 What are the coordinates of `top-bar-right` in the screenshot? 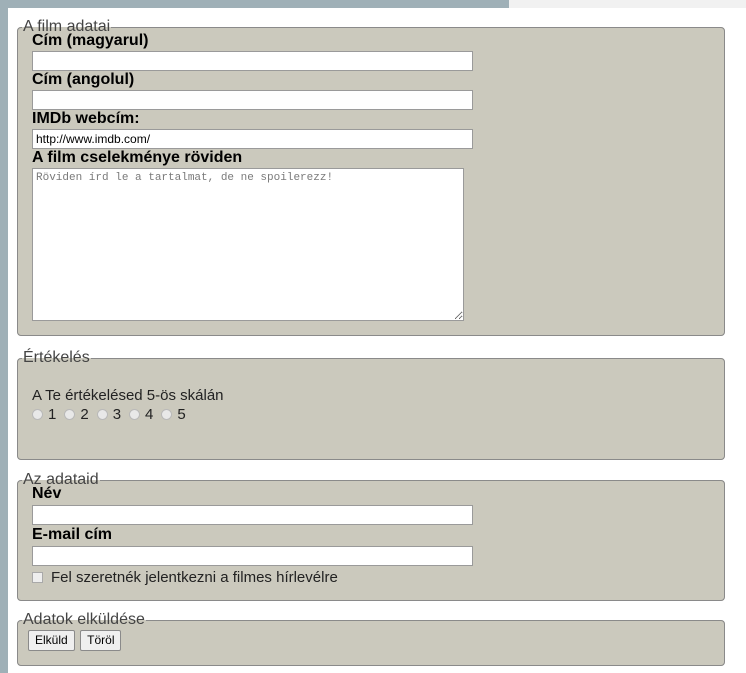 It's located at (627, 4).